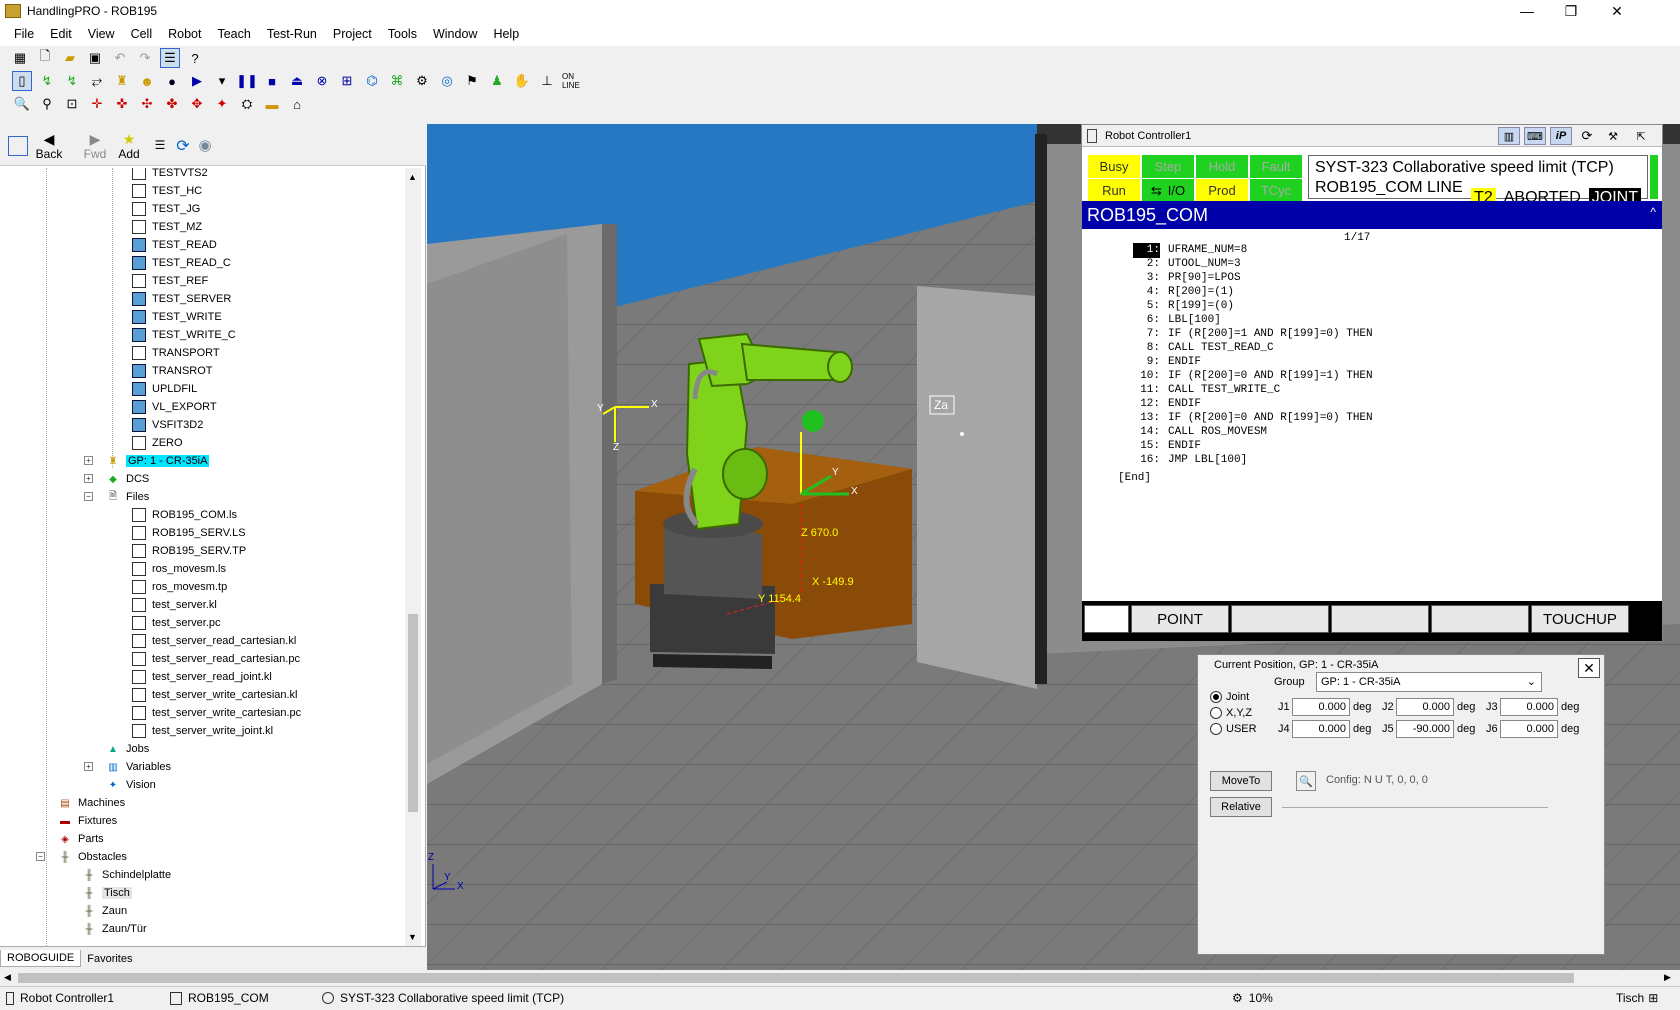 The height and width of the screenshot is (1010, 1680). I want to click on code-line: 7: IF (R[200]=1 AND R[199]=0) THEN, so click(1362, 334).